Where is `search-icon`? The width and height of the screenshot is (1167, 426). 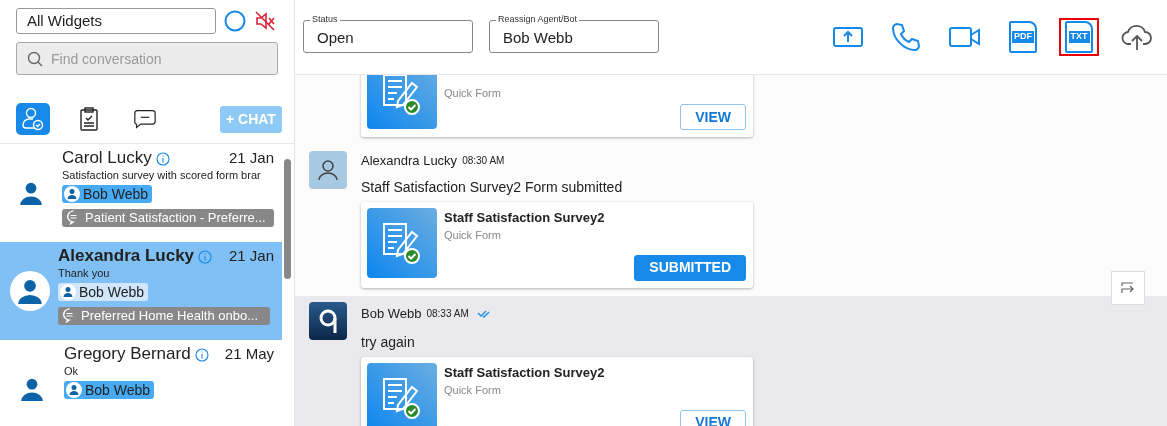
search-icon is located at coordinates (35, 59).